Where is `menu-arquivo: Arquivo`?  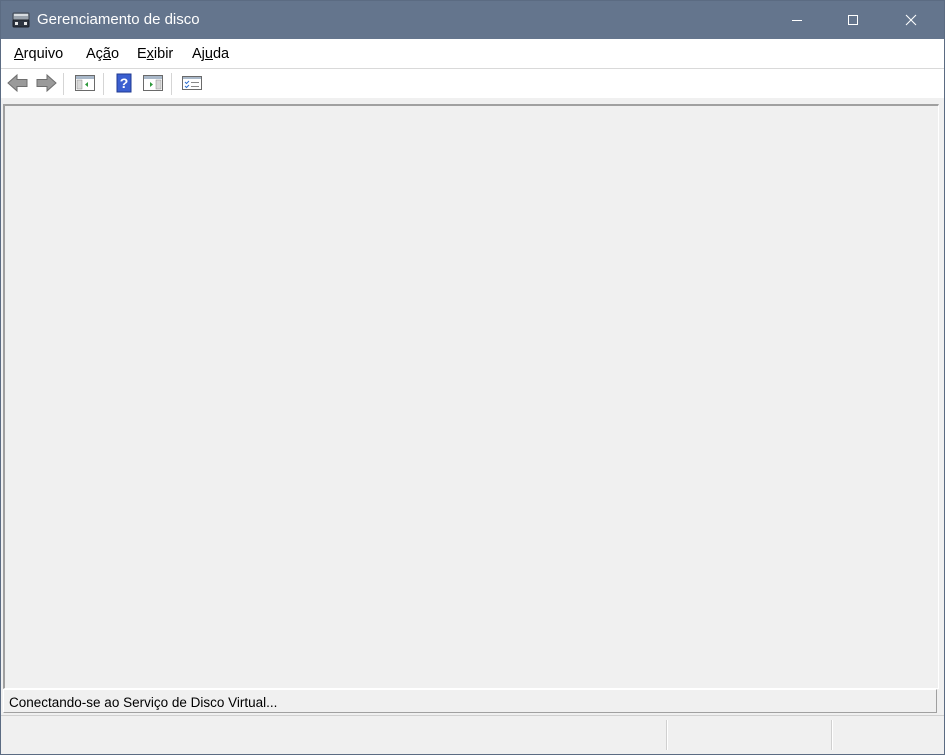 menu-arquivo: Arquivo is located at coordinates (38, 54).